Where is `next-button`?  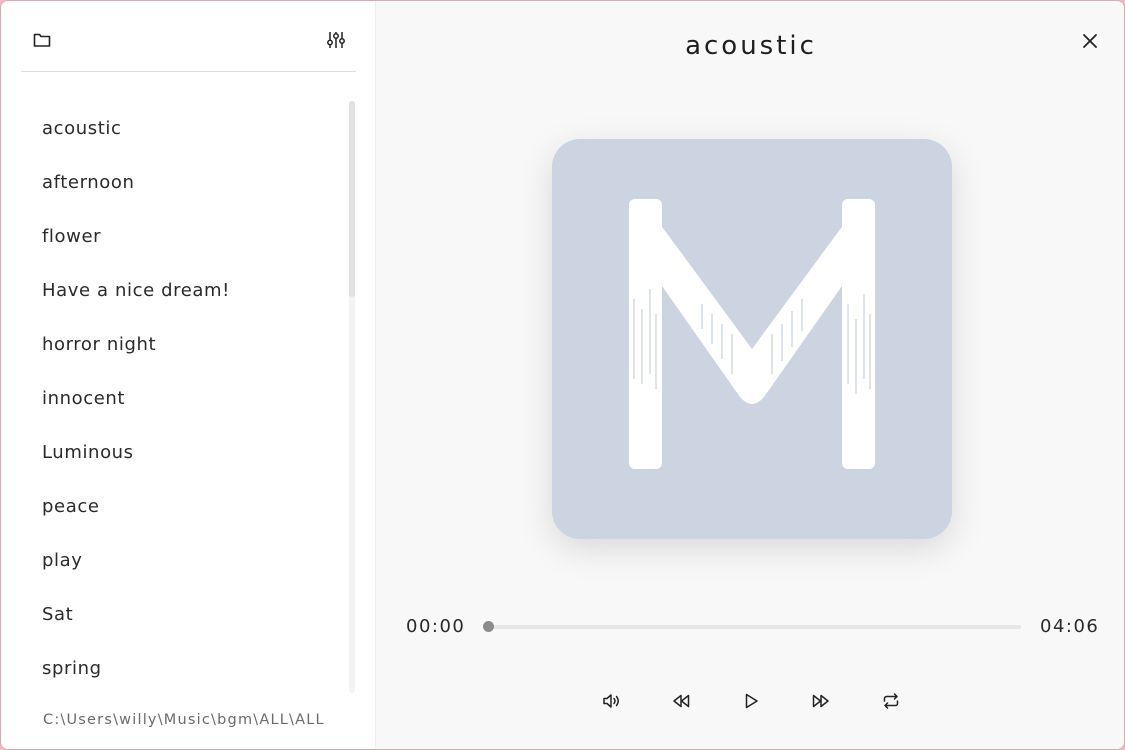 next-button is located at coordinates (821, 701).